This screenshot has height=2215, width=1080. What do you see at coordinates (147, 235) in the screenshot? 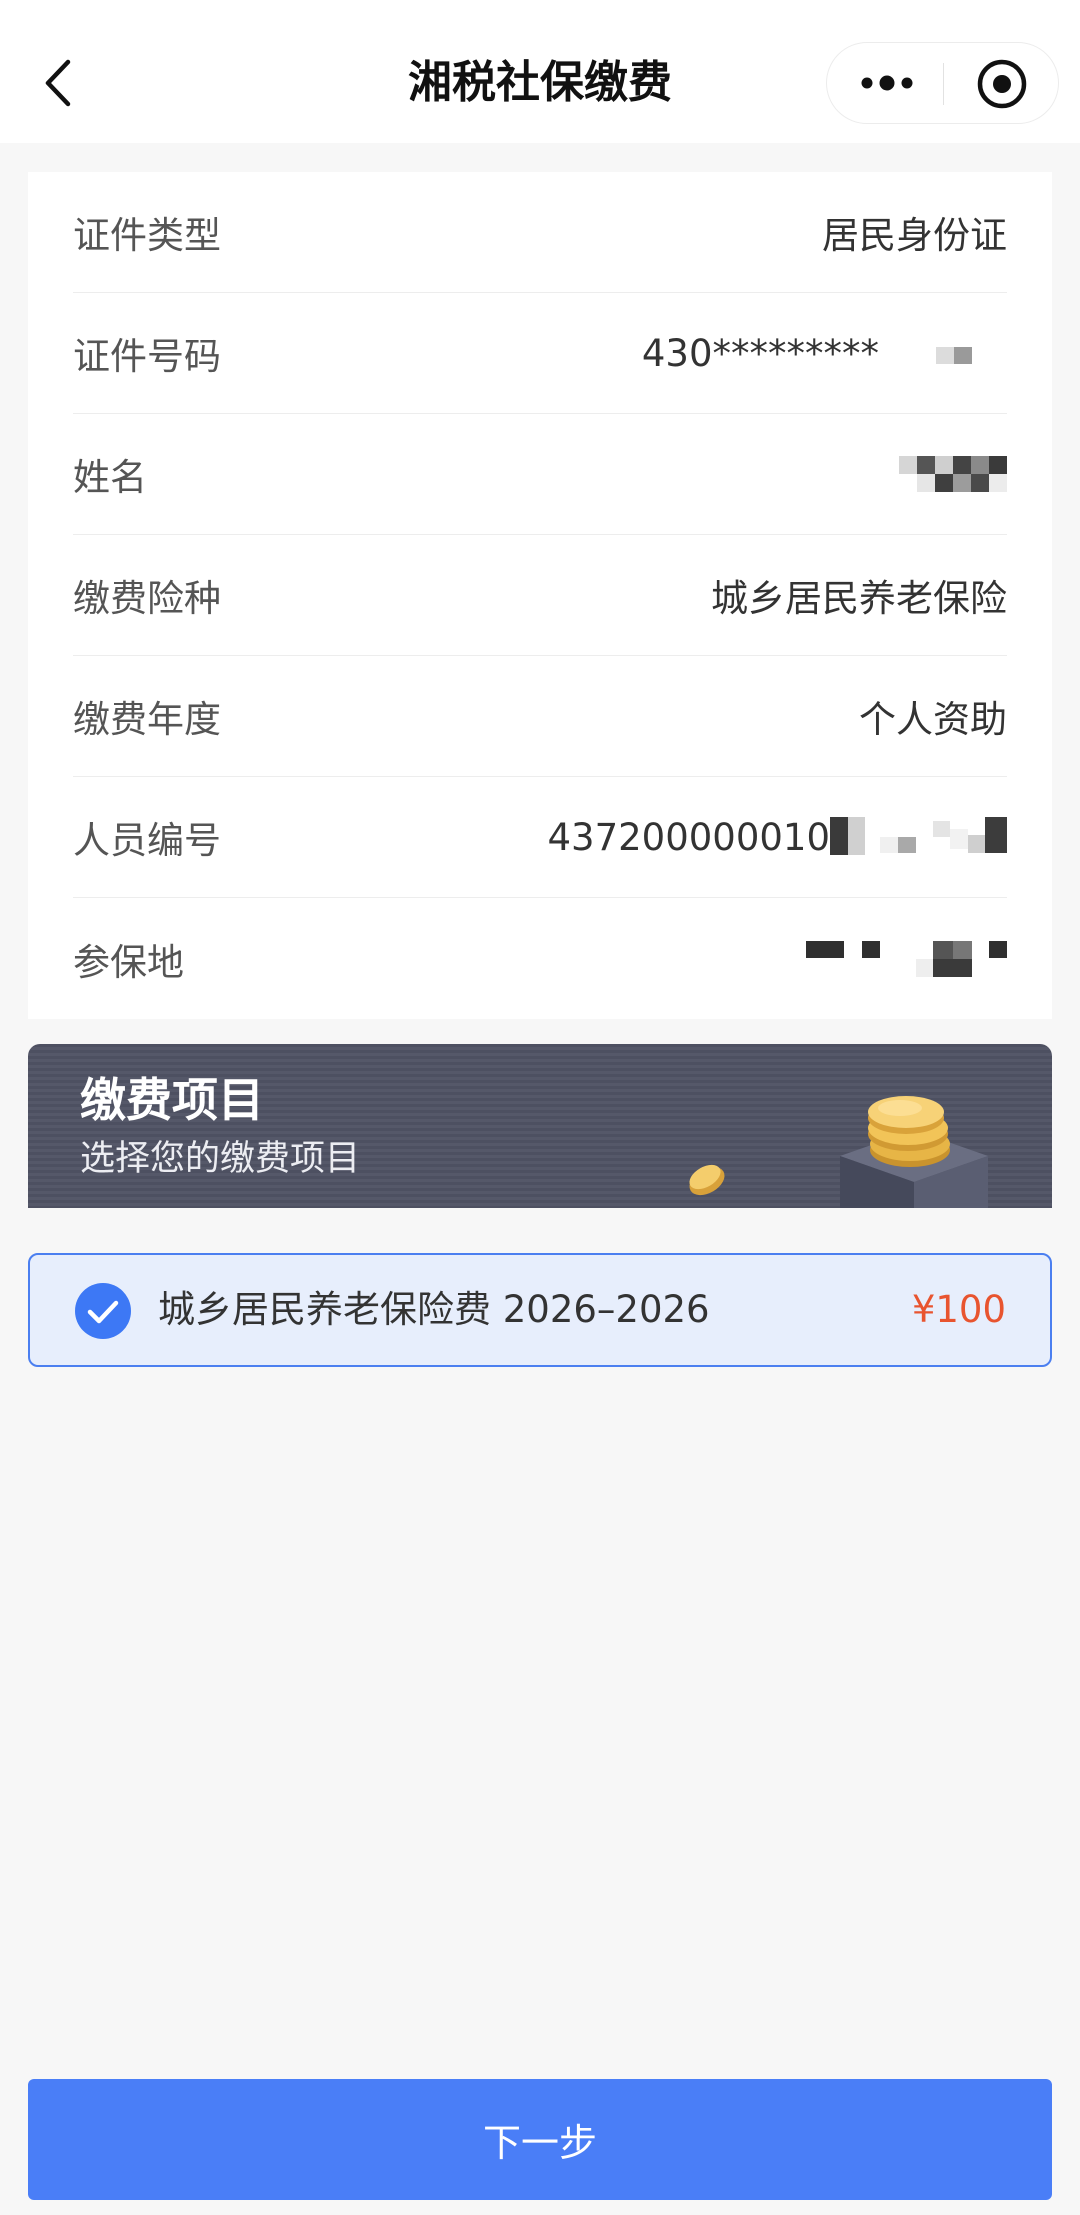
I see `row-label: 证件类型` at bounding box center [147, 235].